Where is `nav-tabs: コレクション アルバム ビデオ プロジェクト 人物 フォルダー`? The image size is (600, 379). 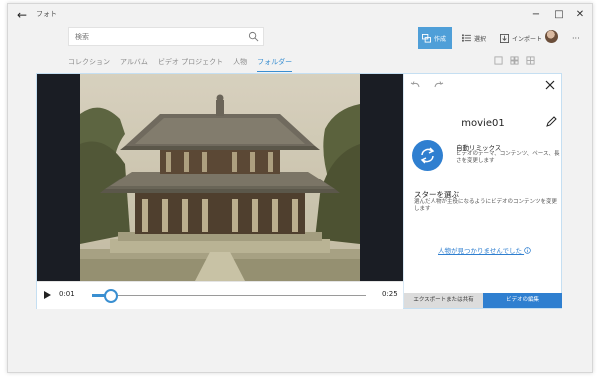
nav-tabs: コレクション アルバム ビデオ プロジェクト 人物 フォルダー is located at coordinates (180, 64).